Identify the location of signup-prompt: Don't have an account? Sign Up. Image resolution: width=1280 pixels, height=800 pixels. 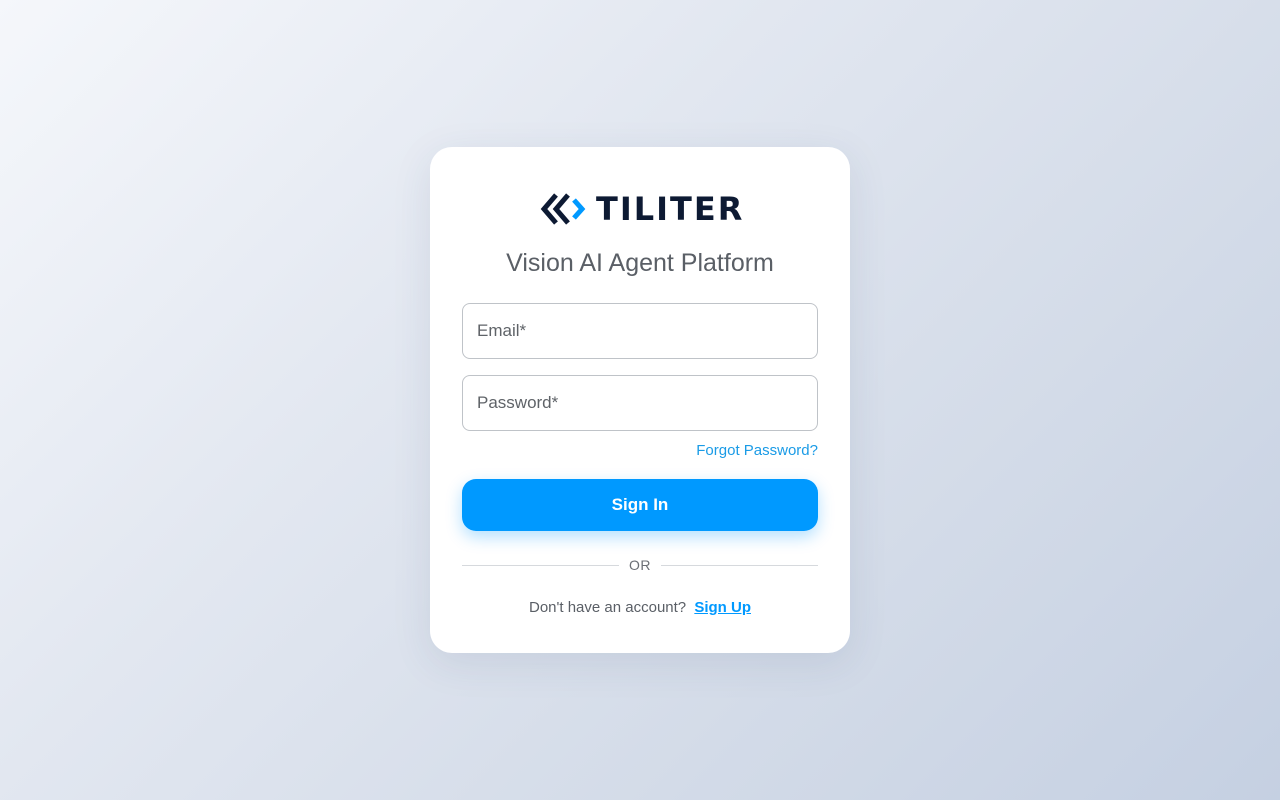
(640, 607).